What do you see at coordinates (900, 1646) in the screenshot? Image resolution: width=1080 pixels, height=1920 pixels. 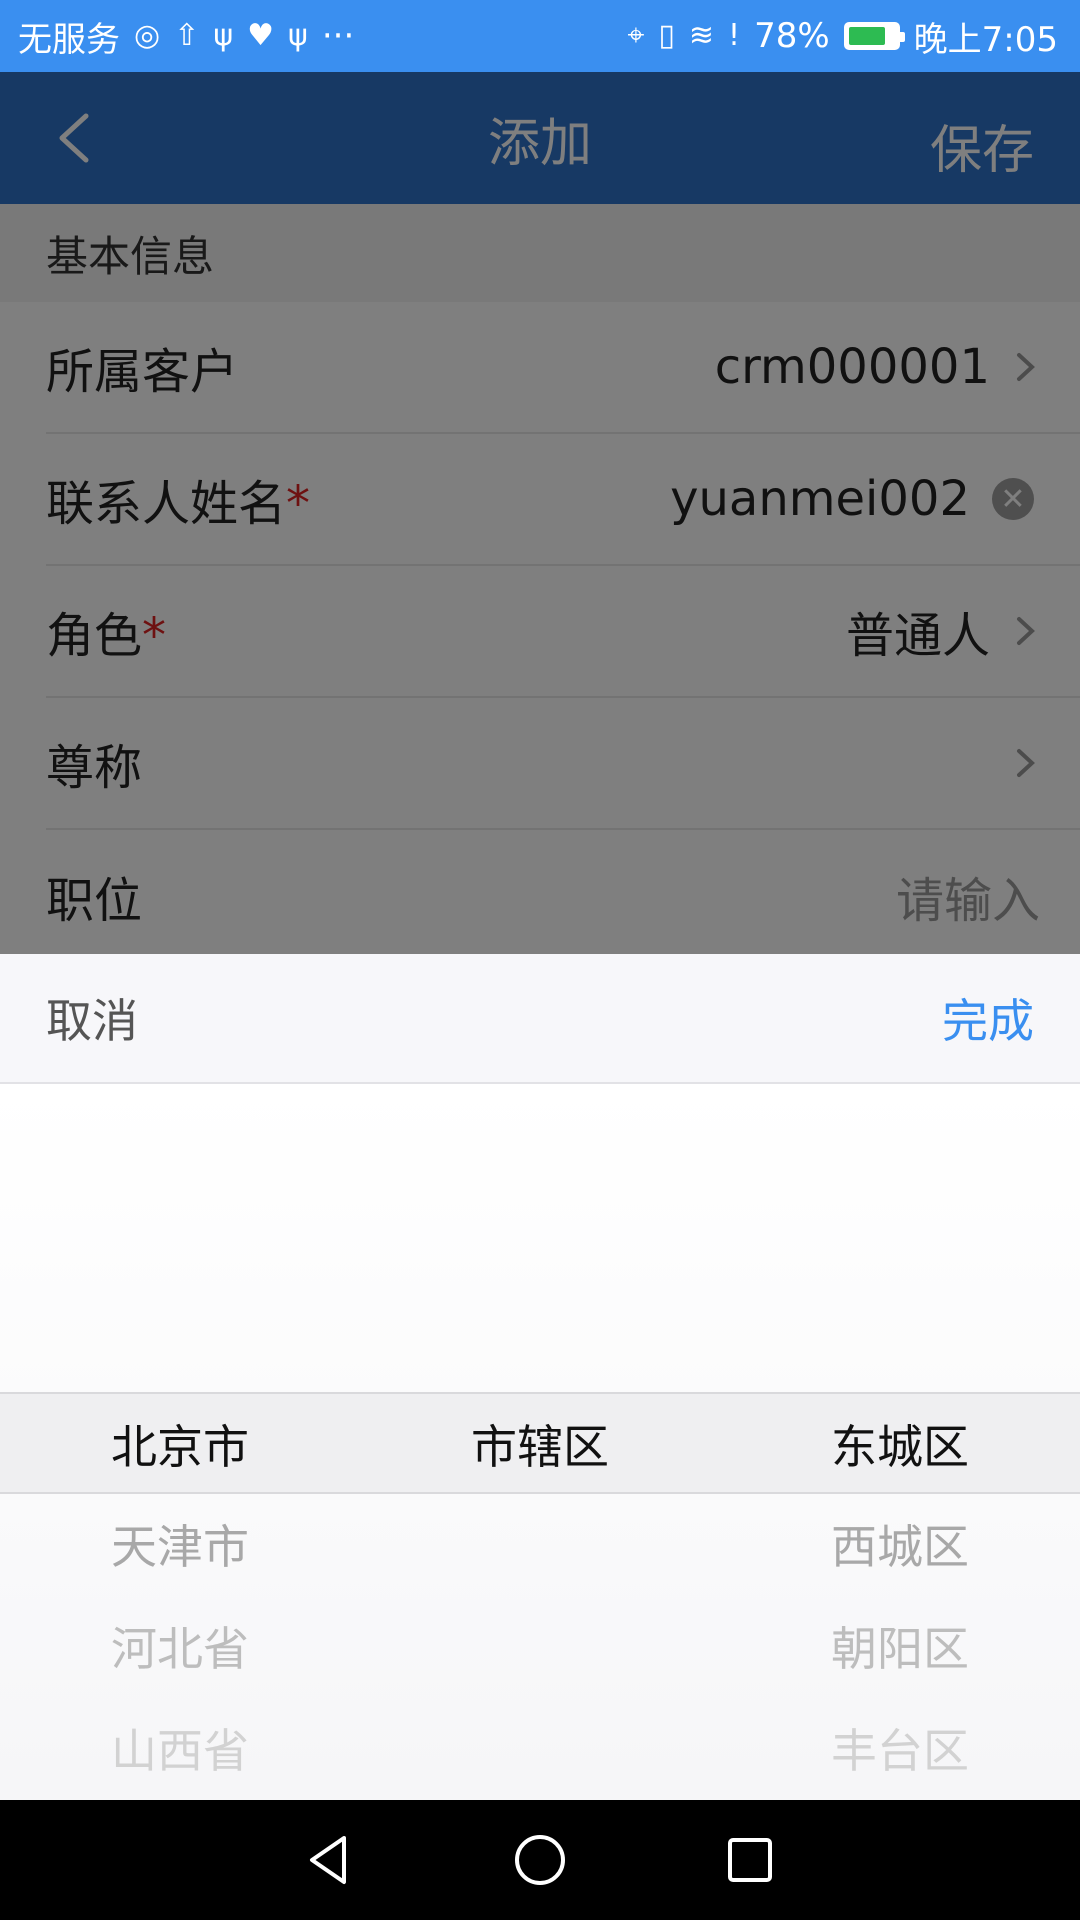 I see `district-option: 朝阳区` at bounding box center [900, 1646].